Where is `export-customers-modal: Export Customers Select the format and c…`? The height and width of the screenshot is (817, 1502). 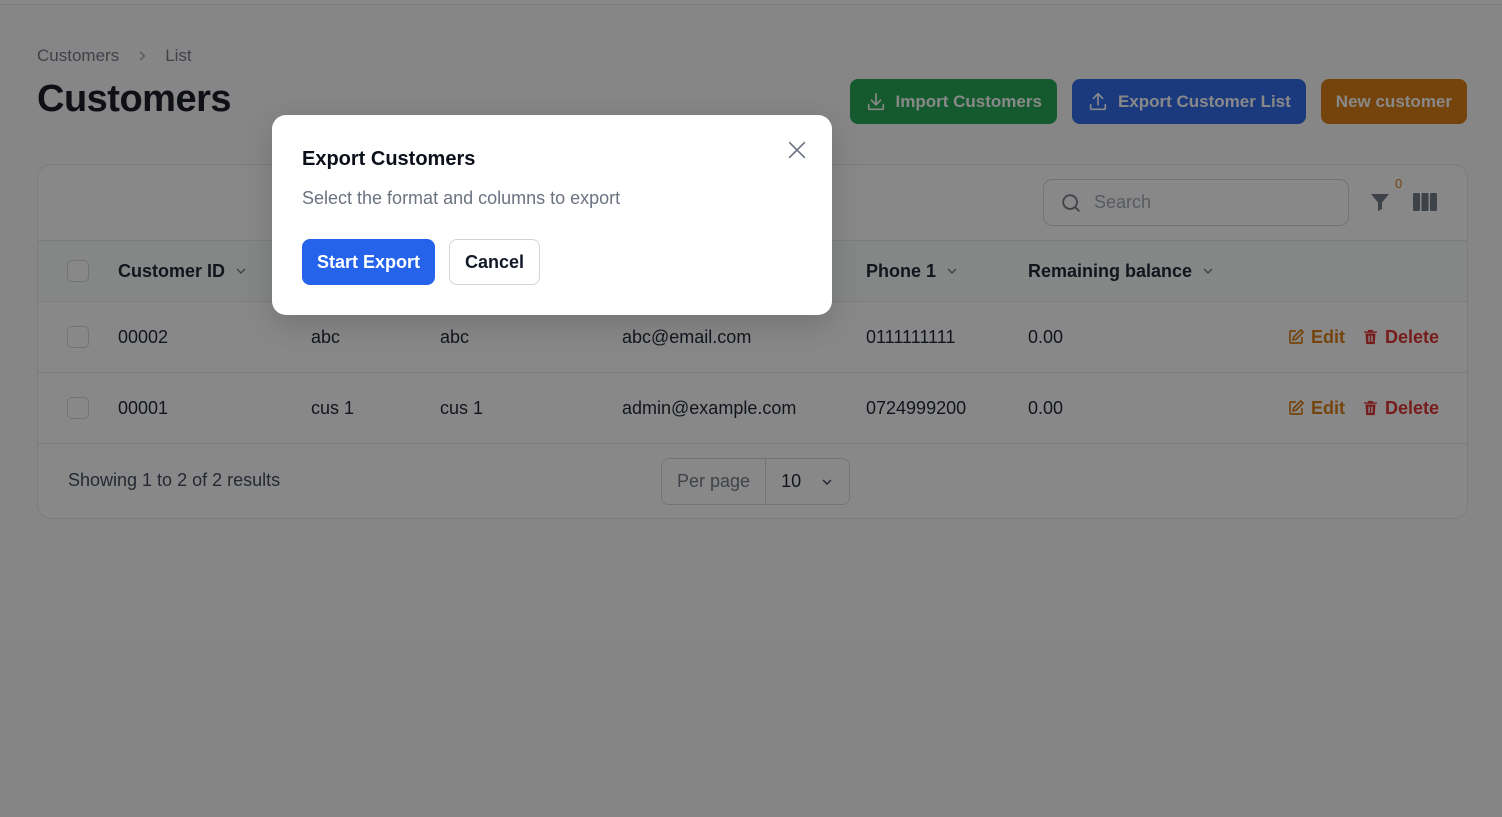
export-customers-modal: Export Customers Select the format and c… is located at coordinates (552, 215).